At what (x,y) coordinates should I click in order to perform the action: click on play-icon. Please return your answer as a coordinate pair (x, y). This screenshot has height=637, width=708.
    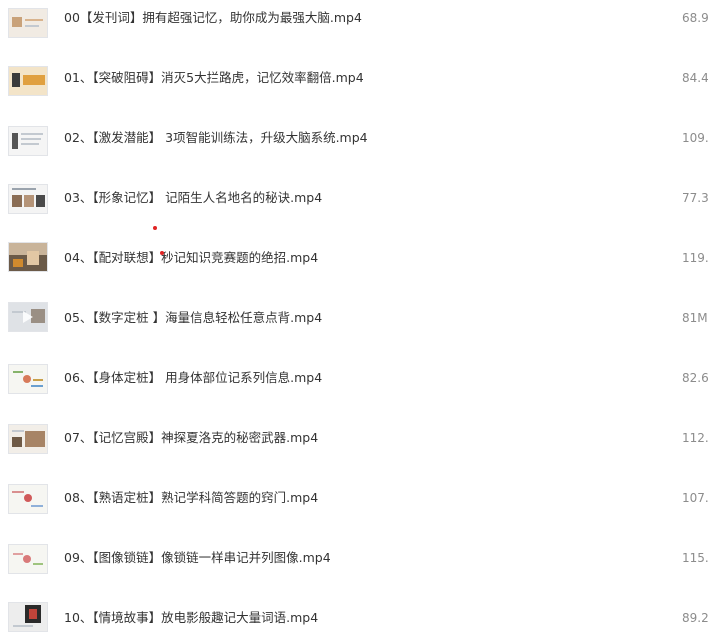
    Looking at the image, I should click on (28, 317).